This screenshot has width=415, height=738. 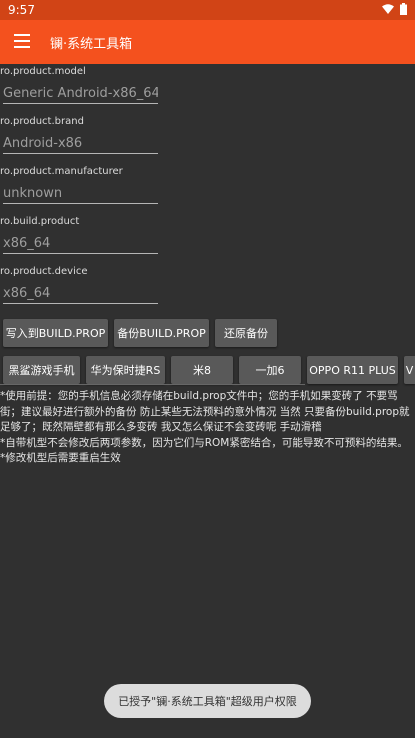 What do you see at coordinates (22, 41) in the screenshot?
I see `hamburger-menu-icon` at bounding box center [22, 41].